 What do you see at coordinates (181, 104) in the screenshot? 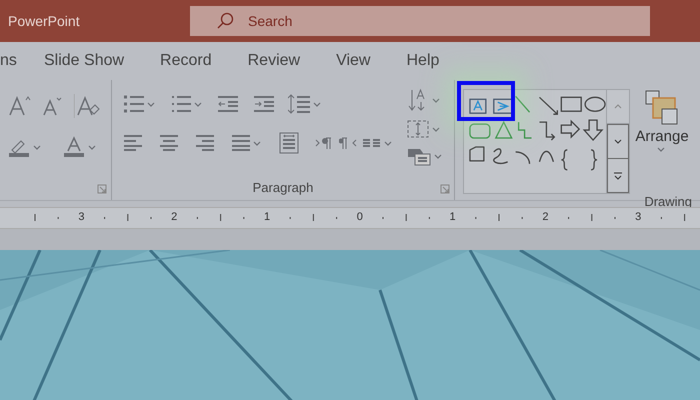
I see `numbering-icon` at bounding box center [181, 104].